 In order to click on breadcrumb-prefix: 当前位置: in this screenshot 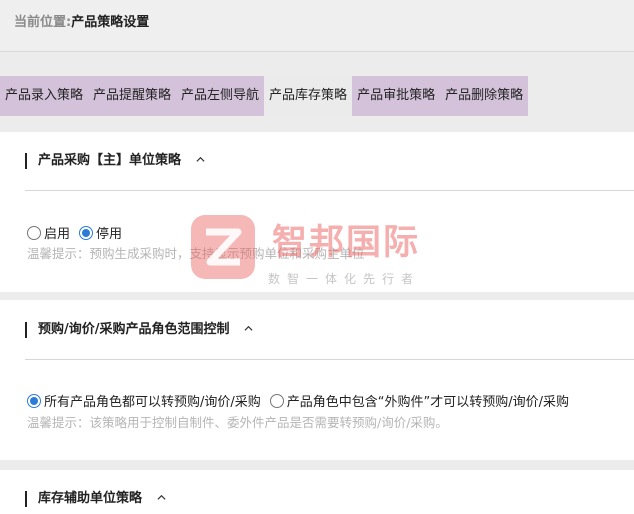, I will do `click(43, 22)`.